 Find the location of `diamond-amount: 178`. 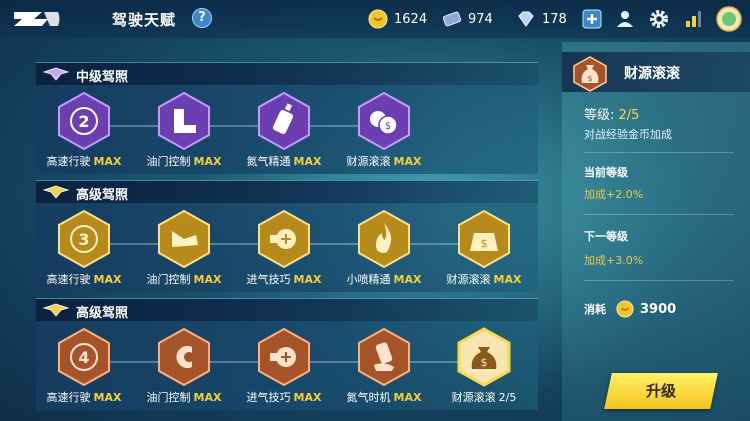

diamond-amount: 178 is located at coordinates (554, 19).